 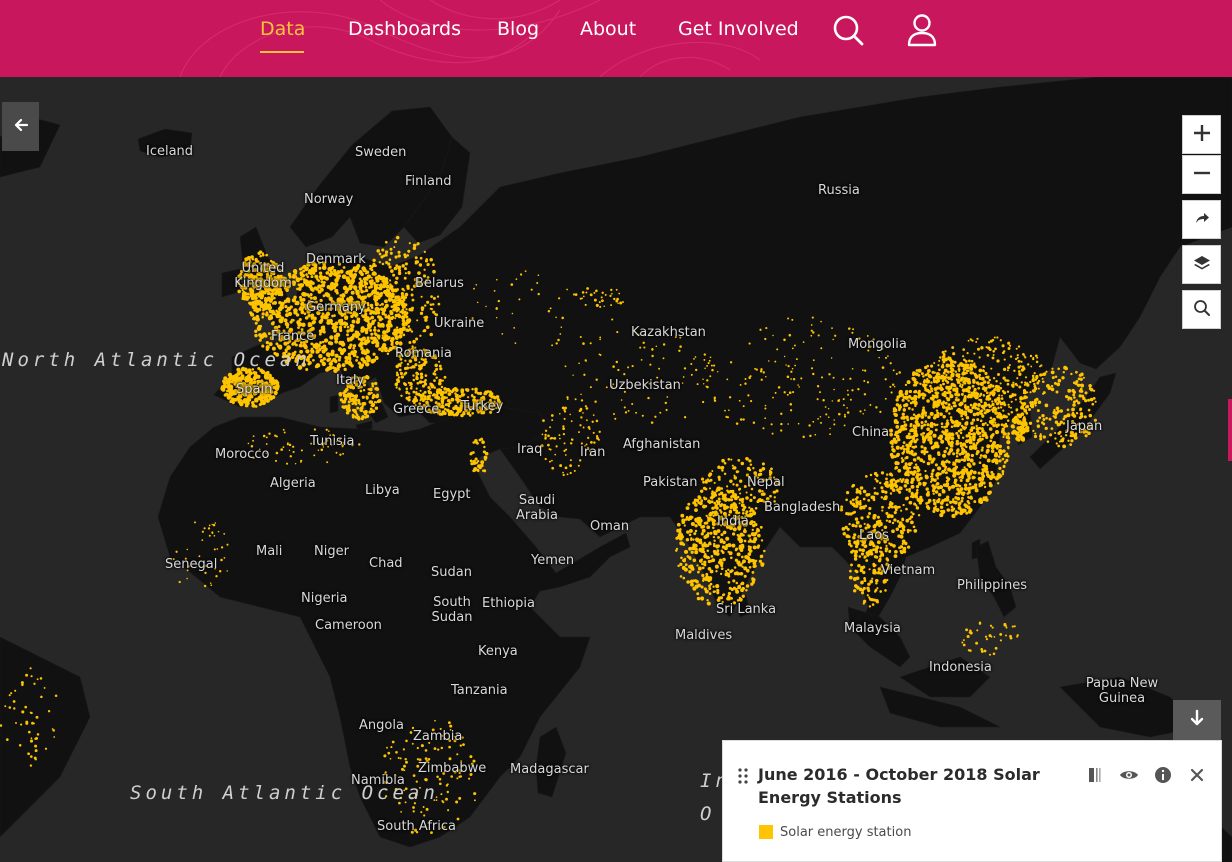 I want to click on nav-data: Data, so click(x=282, y=29).